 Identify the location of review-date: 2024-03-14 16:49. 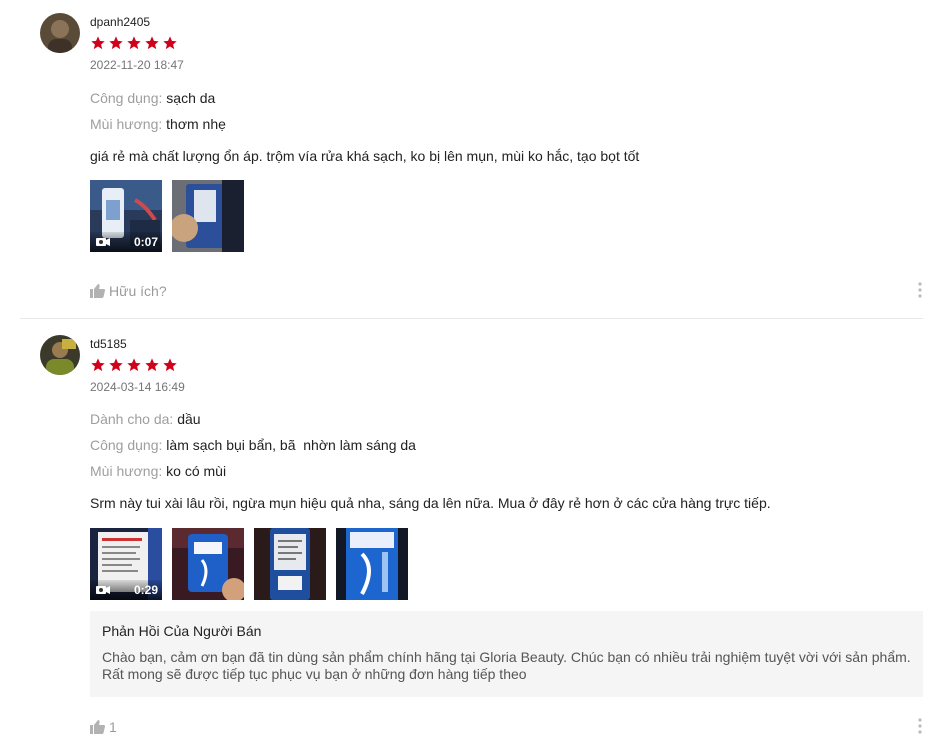
(137, 387).